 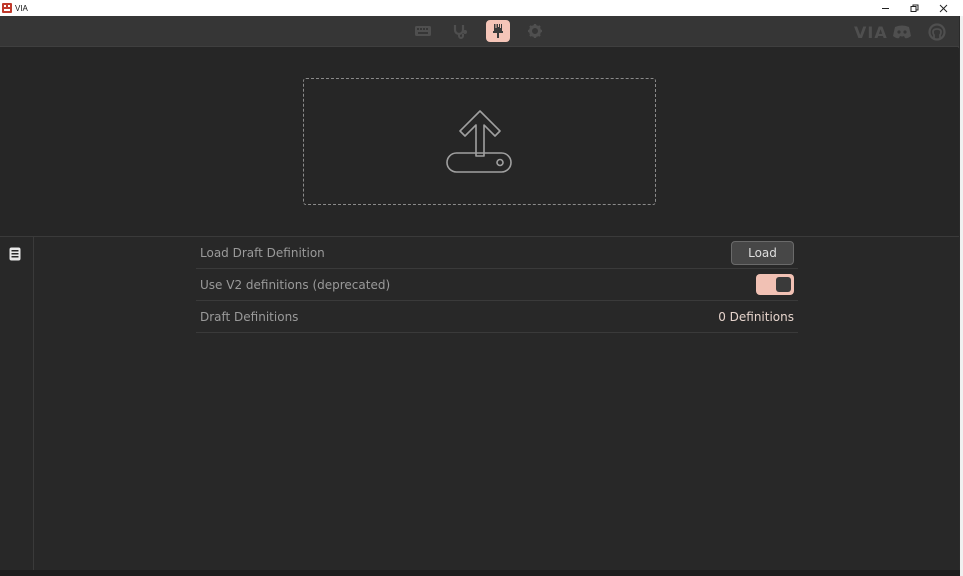 I want to click on via-logo: VIA, so click(x=871, y=32).